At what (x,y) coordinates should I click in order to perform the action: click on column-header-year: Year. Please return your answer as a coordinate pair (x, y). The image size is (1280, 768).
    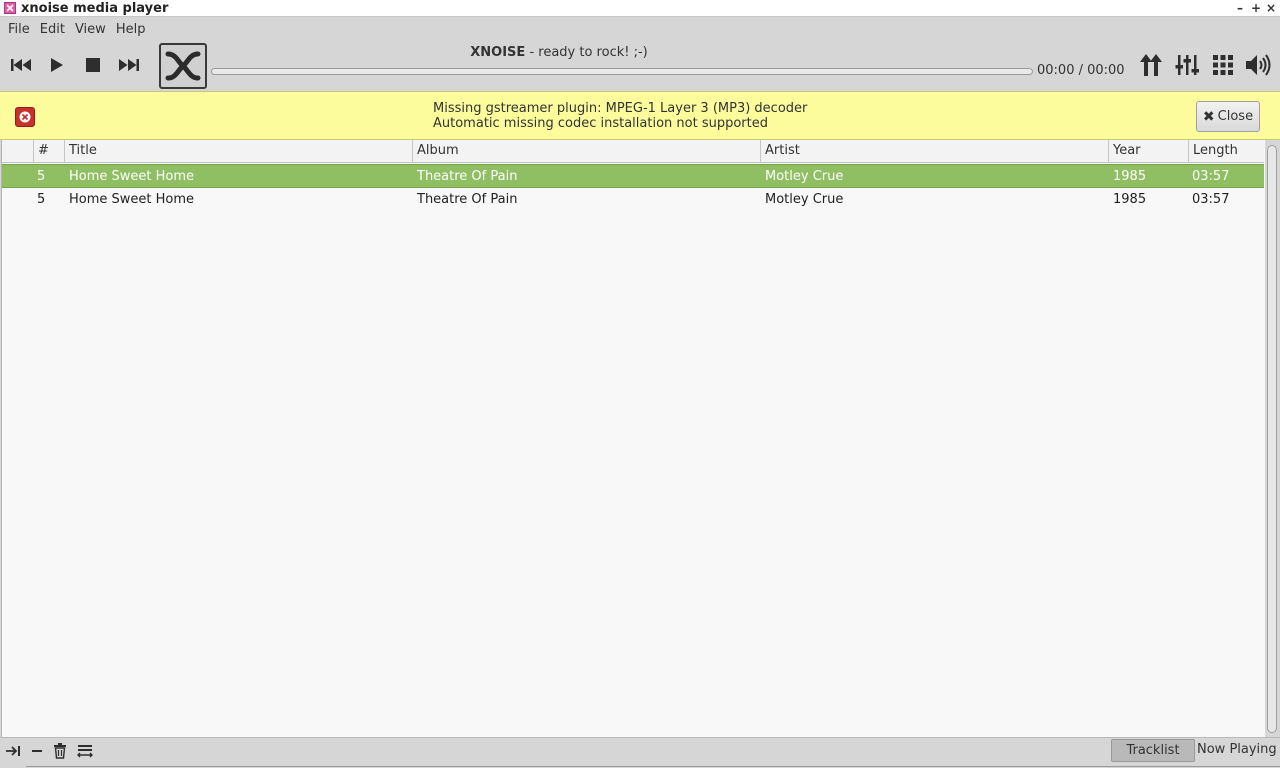
    Looking at the image, I should click on (1148, 151).